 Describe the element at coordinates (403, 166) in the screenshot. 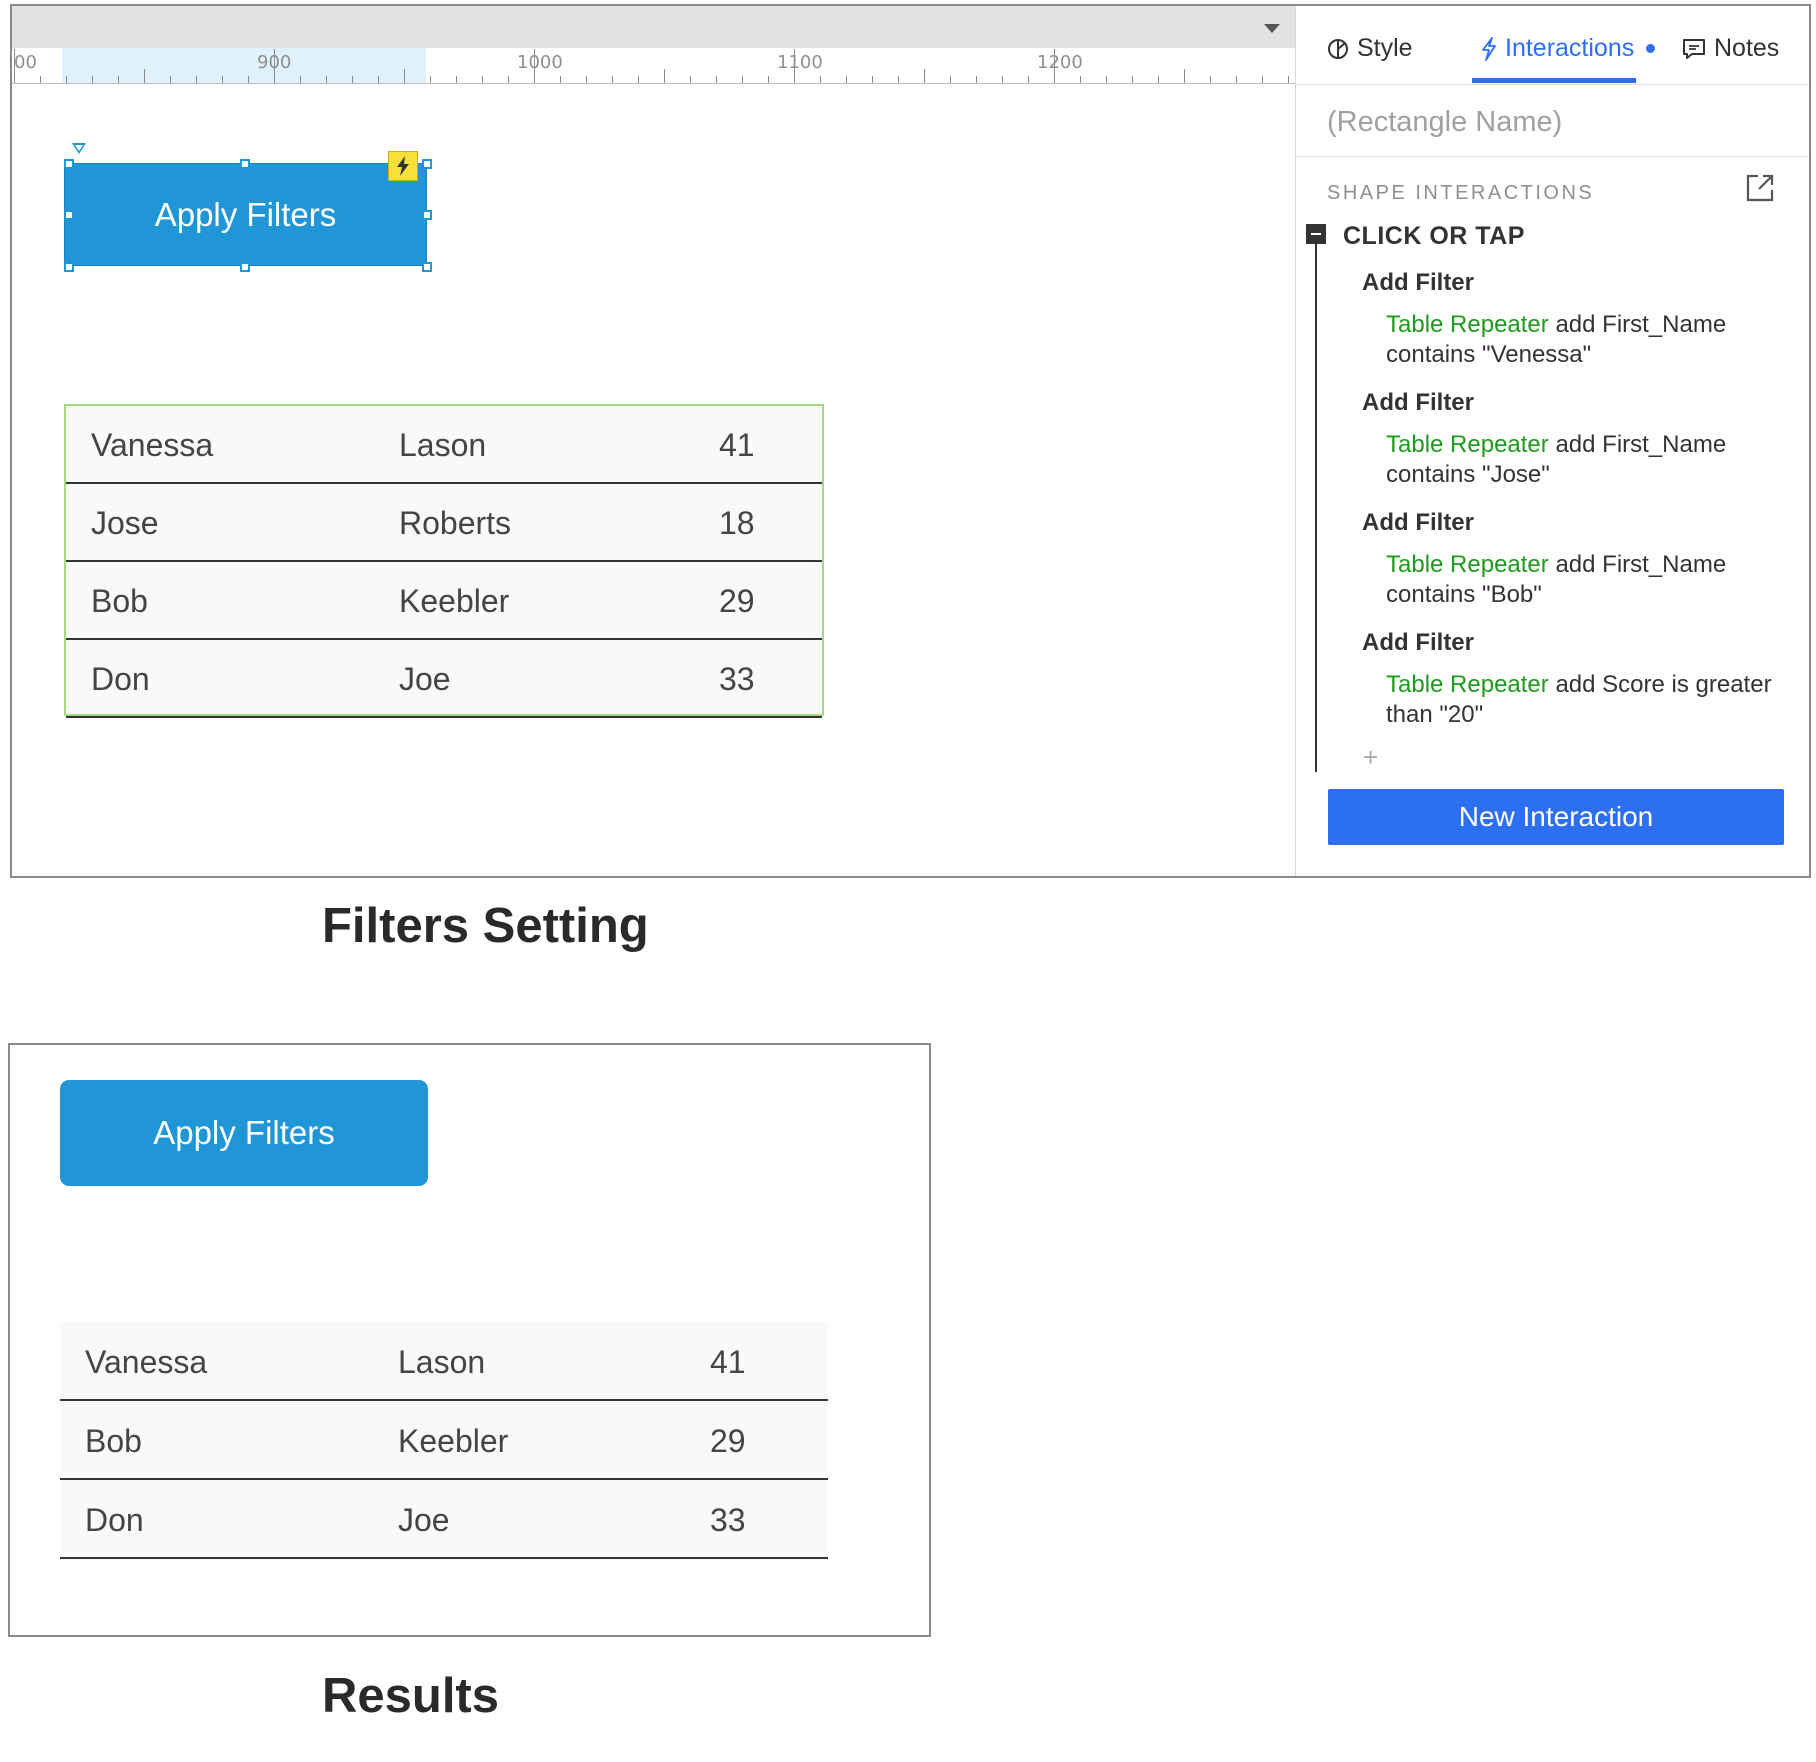

I see `interaction-bolt-icon` at that location.